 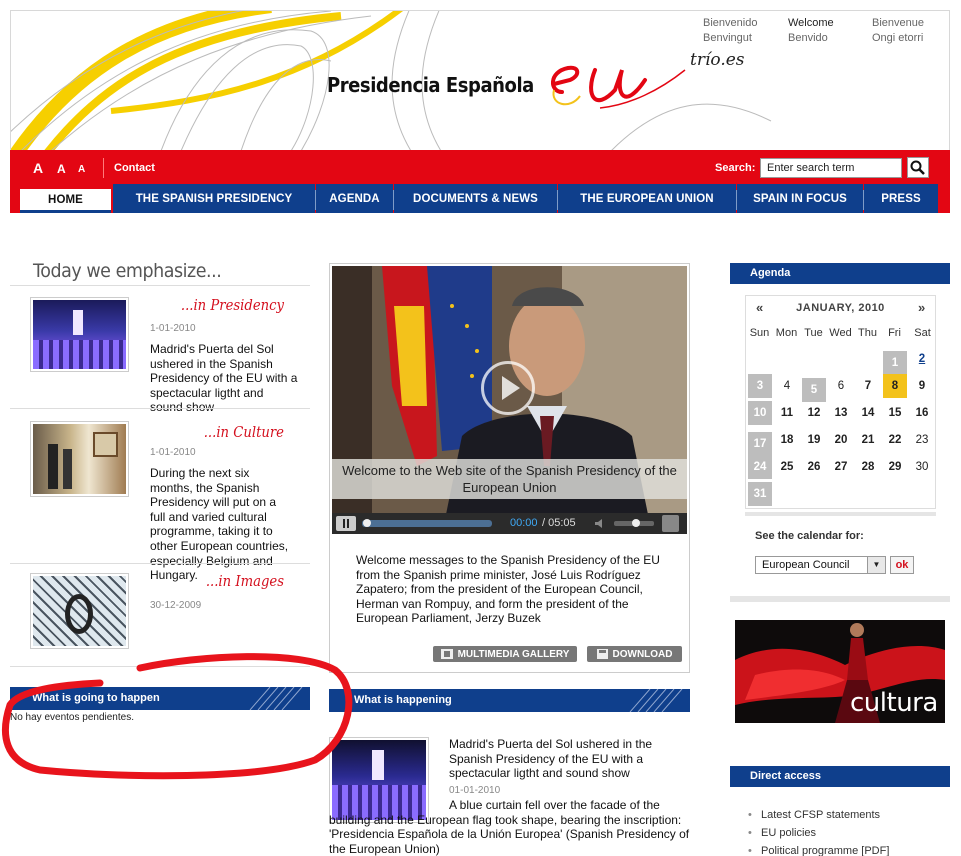 I want to click on section-title-images: ...in Images, so click(x=225, y=581).